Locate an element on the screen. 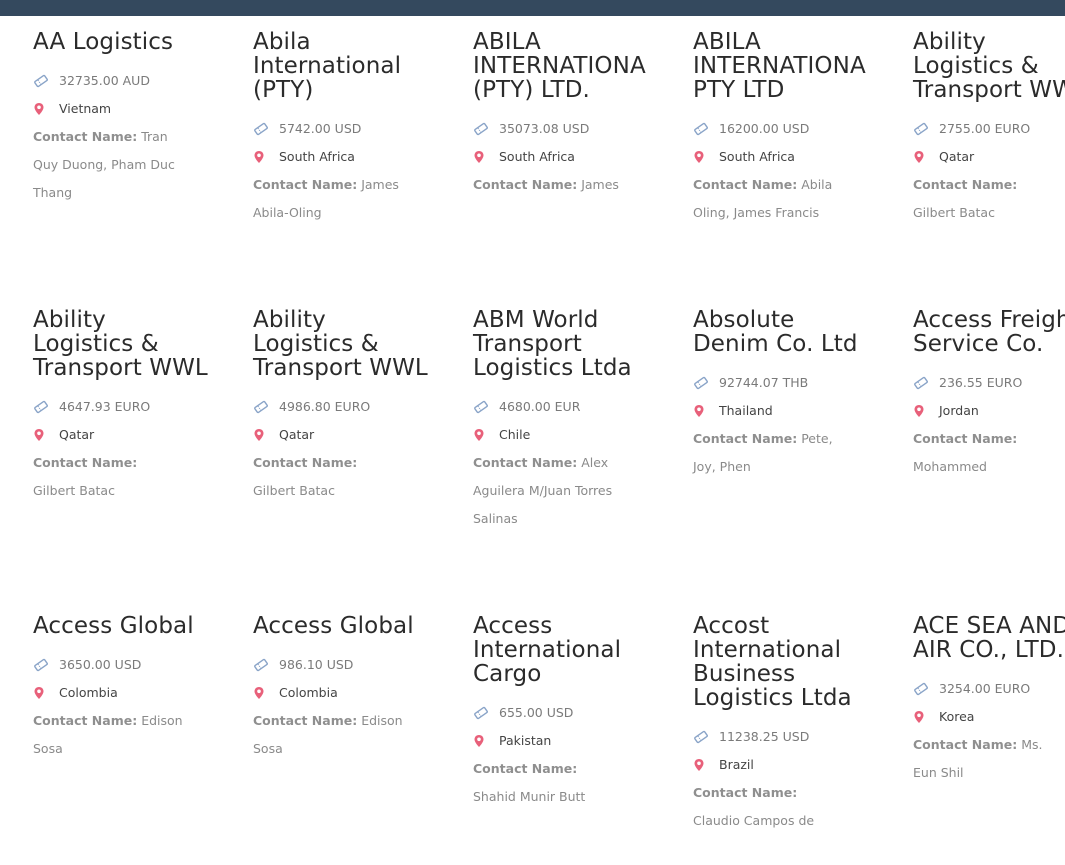 This screenshot has width=1065, height=865. country-value: Brazil is located at coordinates (736, 764).